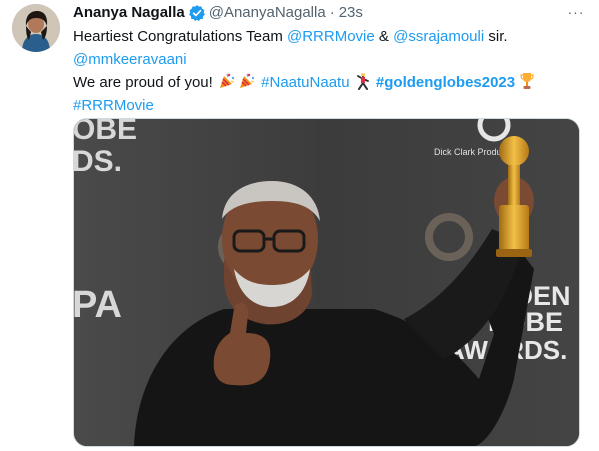  Describe the element at coordinates (576, 13) in the screenshot. I see `more-options-icon: ···` at that location.